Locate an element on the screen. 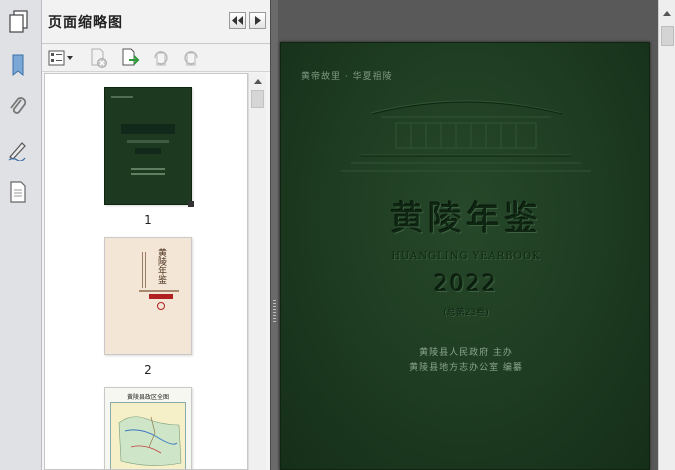 Image resolution: width=675 pixels, height=470 pixels. panel-title: 页面缩略图 is located at coordinates (85, 23).